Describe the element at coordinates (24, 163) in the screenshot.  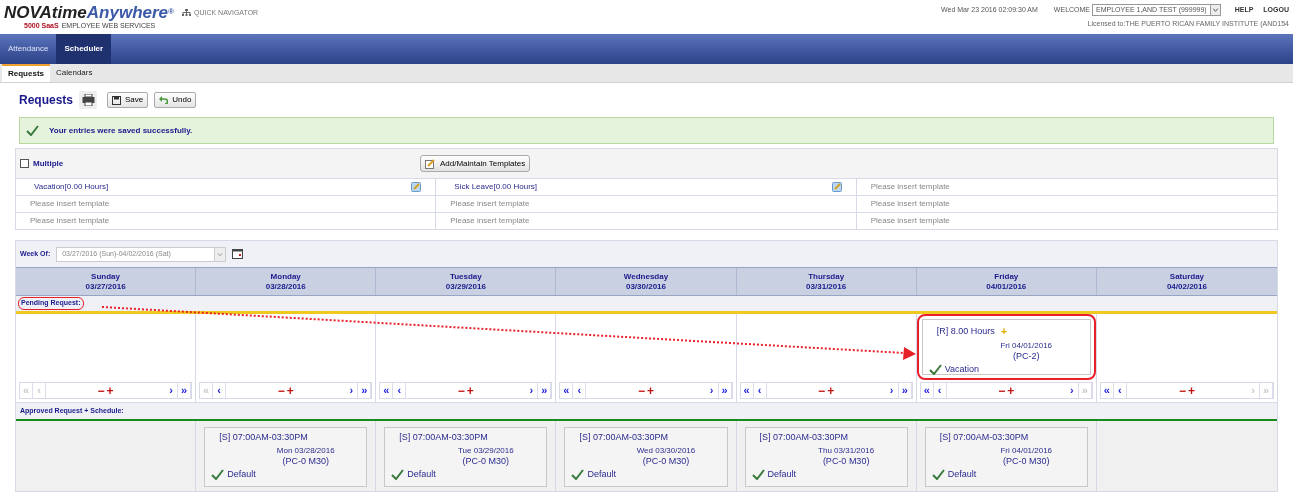
I see `checkbox` at that location.